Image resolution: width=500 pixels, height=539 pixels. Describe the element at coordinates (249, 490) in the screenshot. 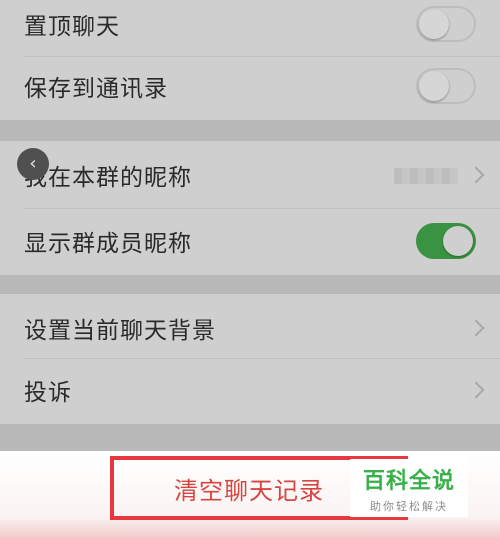

I see `clear-chat-history-label: 清空聊天记录` at that location.